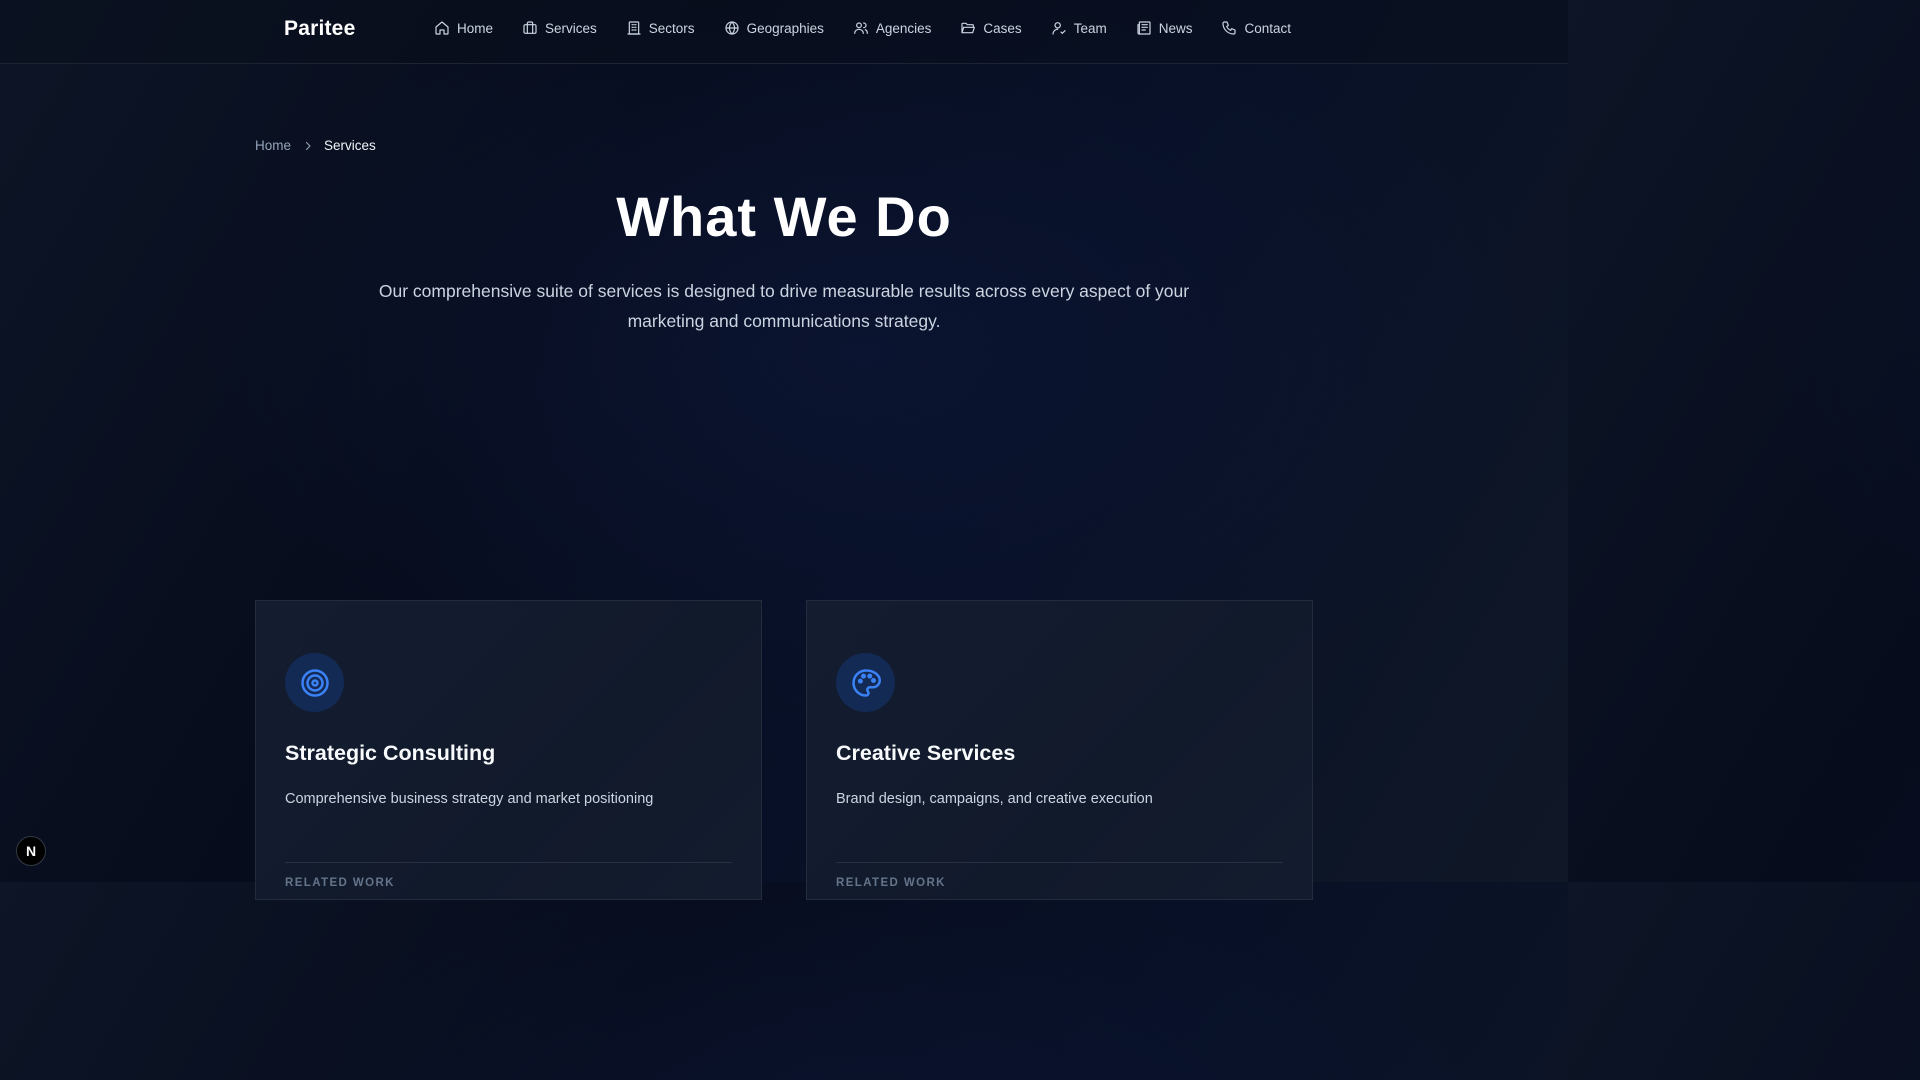 This screenshot has height=1080, width=1920. Describe the element at coordinates (634, 28) in the screenshot. I see `building-icon` at that location.